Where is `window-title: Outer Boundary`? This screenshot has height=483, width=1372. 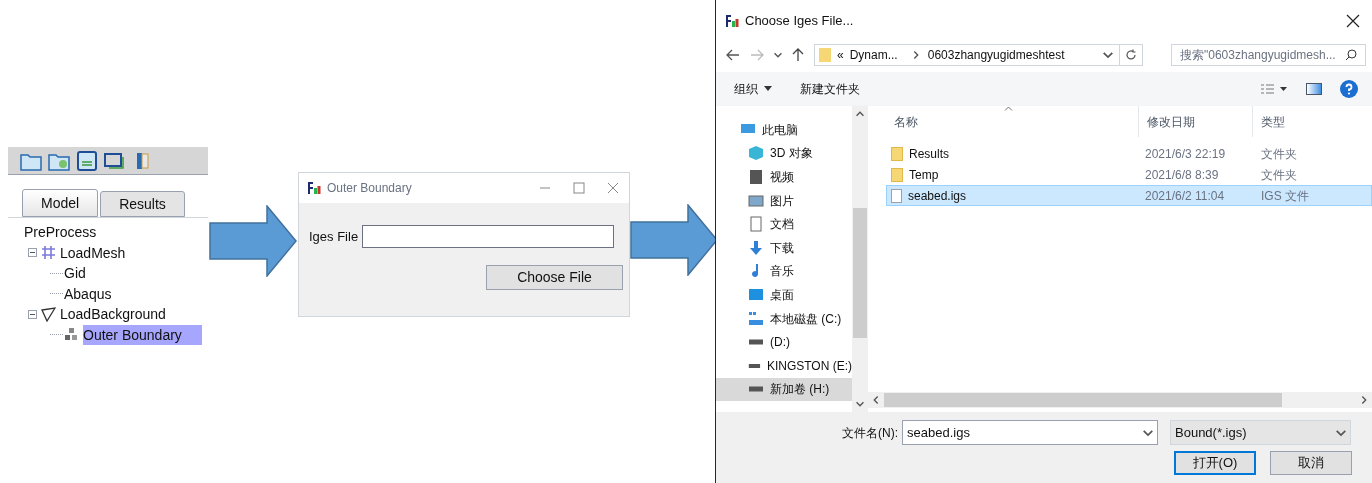
window-title: Outer Boundary is located at coordinates (369, 188).